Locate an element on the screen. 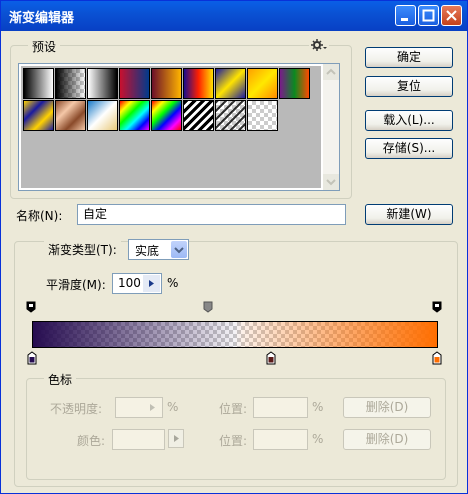  smoothness-value: 100 is located at coordinates (129, 283).